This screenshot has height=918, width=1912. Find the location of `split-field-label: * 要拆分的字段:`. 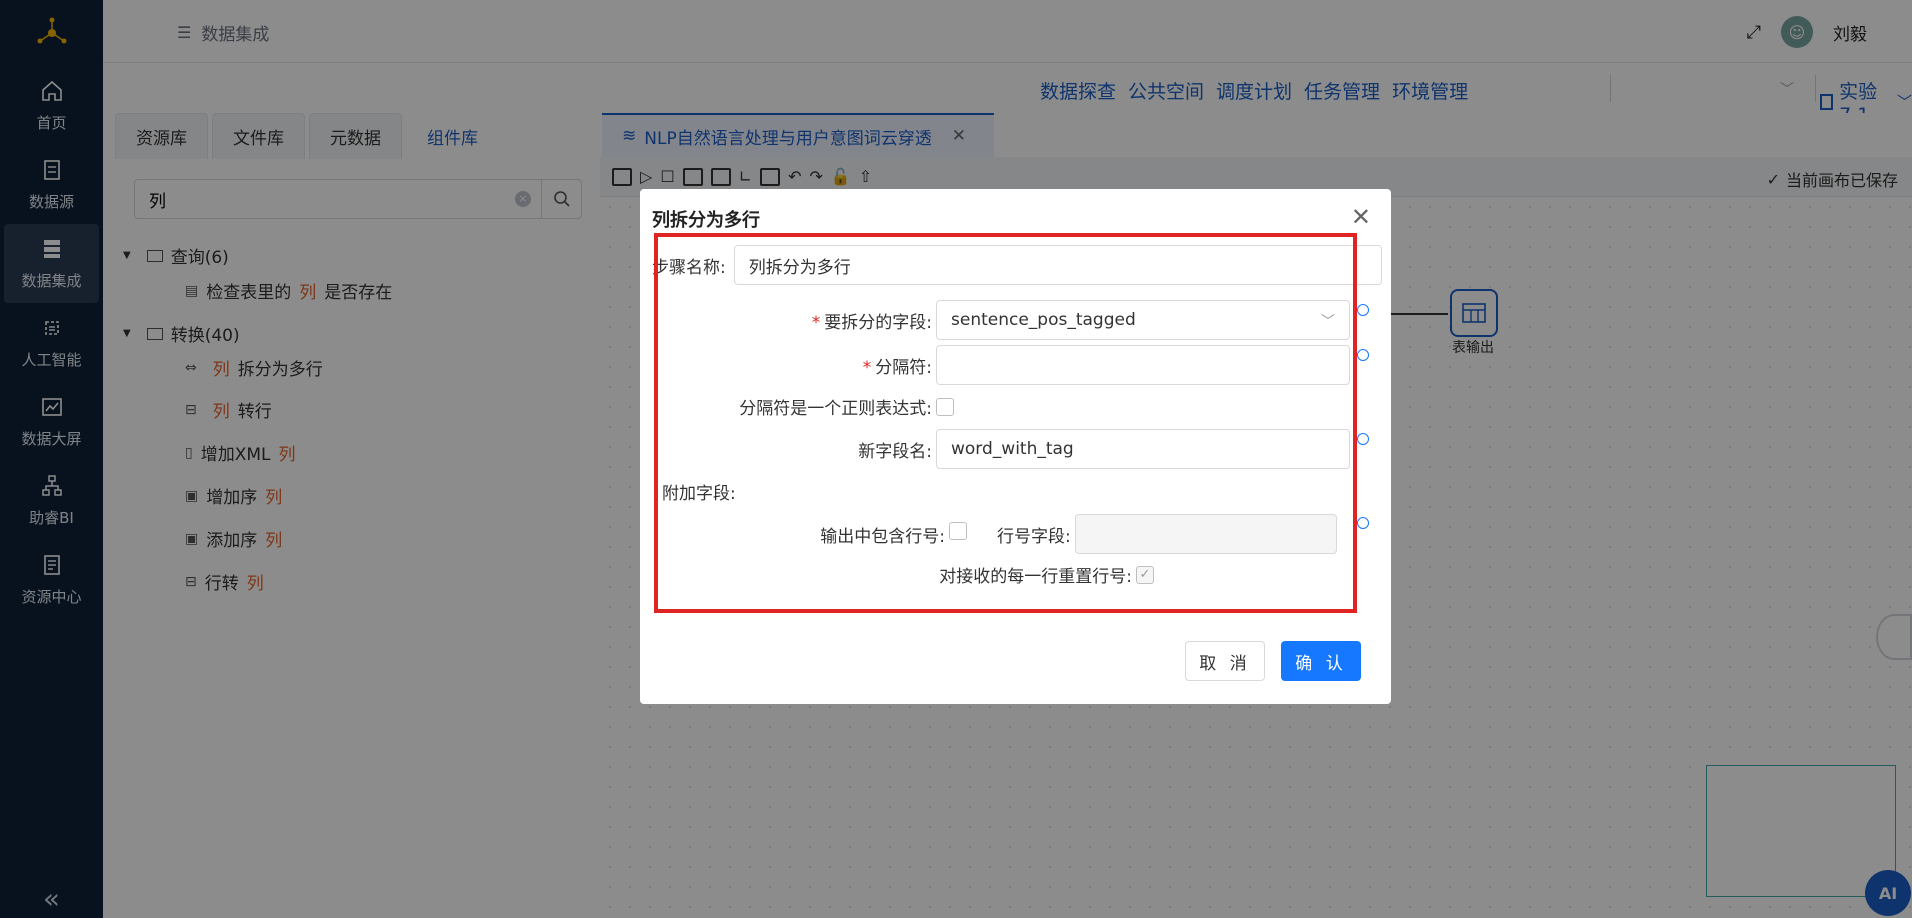

split-field-label: * 要拆分的字段: is located at coordinates (871, 322).